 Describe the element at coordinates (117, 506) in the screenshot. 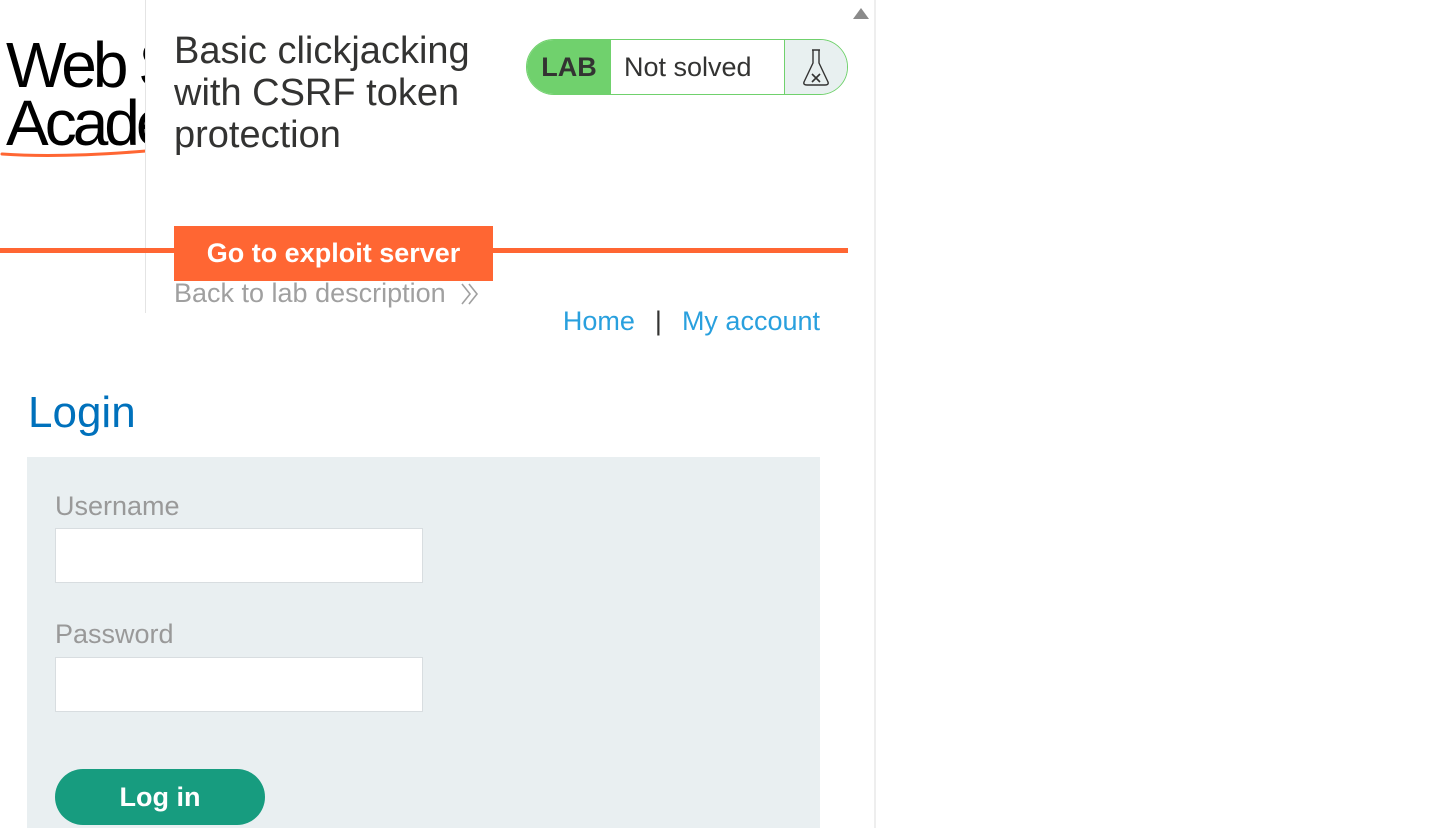

I see `username-label: Username` at that location.